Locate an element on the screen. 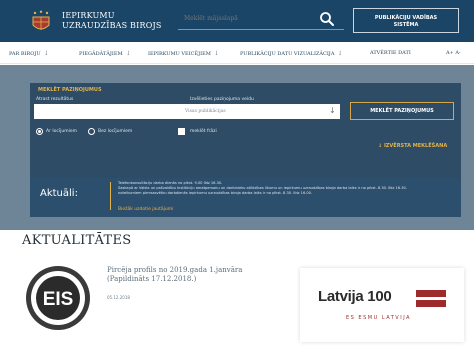 Image resolution: width=474 pixels, height=346 pixels. news-bar-divider is located at coordinates (110, 196).